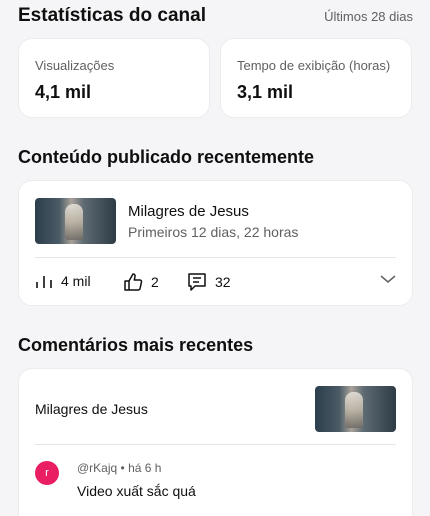 This screenshot has width=430, height=516. I want to click on likes-metric: 2, so click(141, 282).